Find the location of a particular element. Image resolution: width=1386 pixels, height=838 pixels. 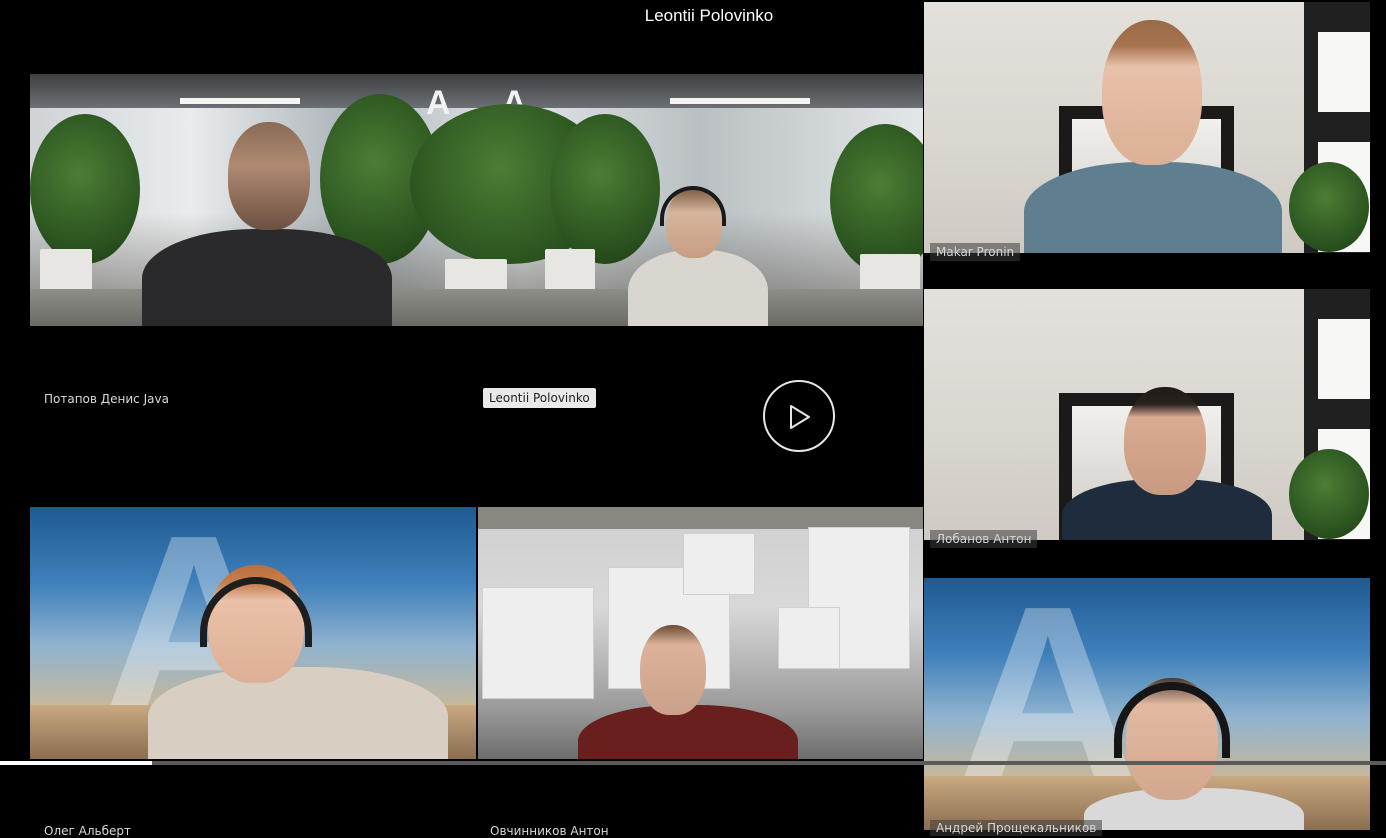

participant-name-potapov: Потапов Денис Java is located at coordinates (106, 399).